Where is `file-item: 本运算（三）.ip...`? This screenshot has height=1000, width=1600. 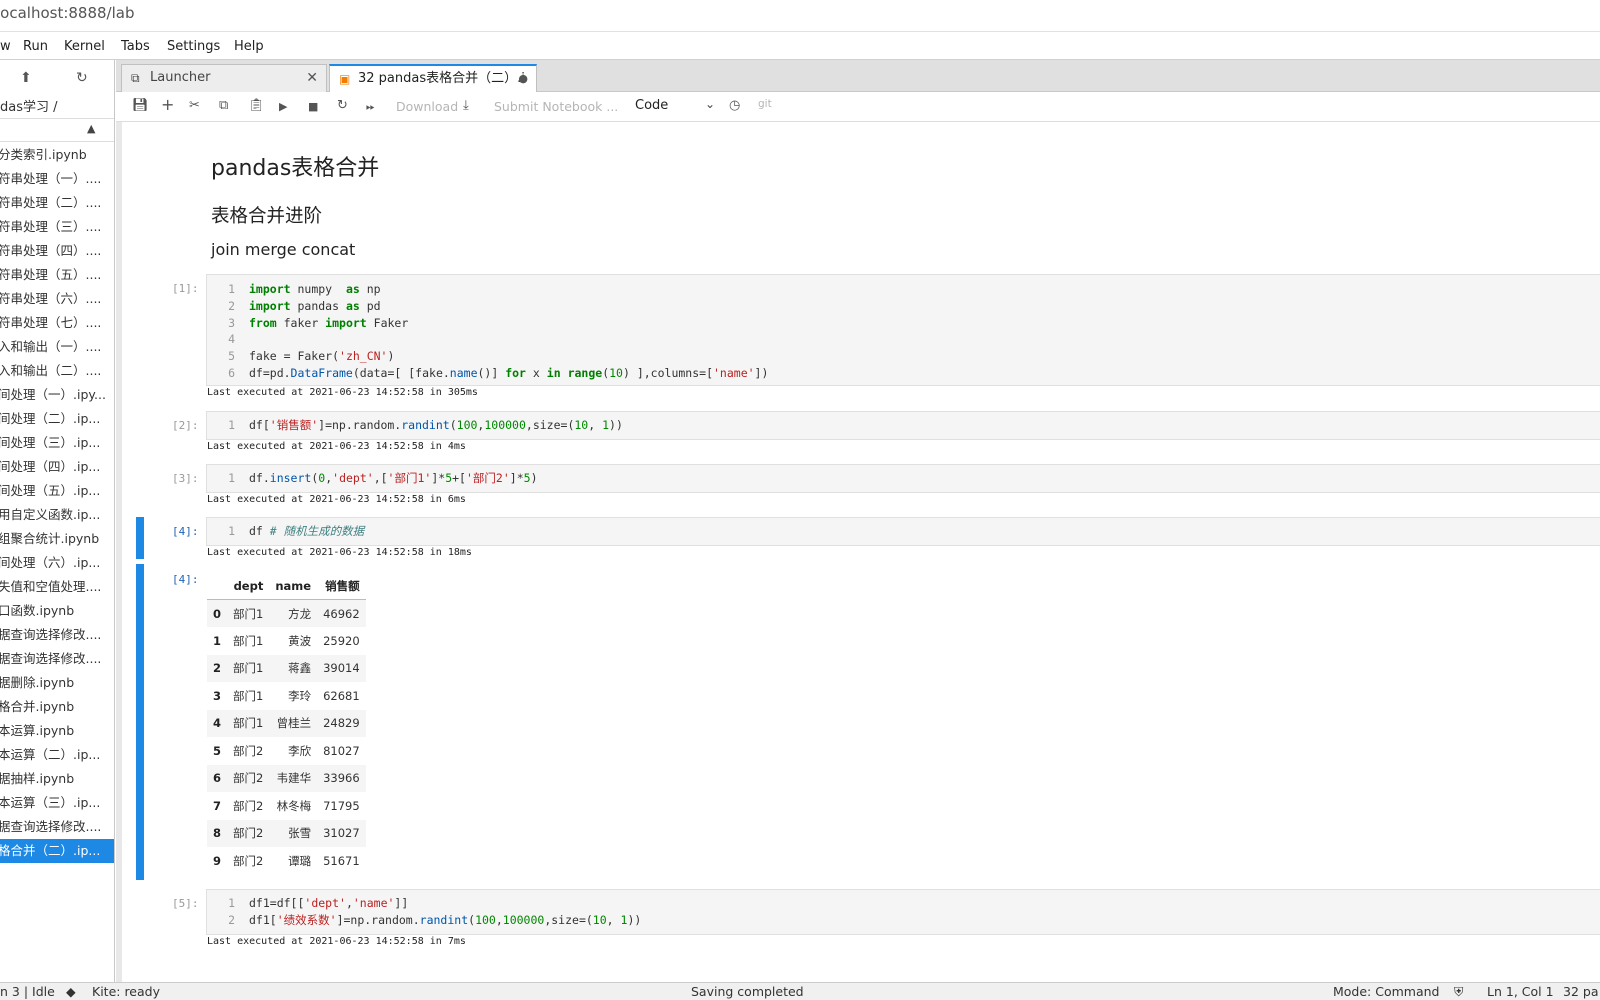
file-item: 本运算（三）.ip... is located at coordinates (57, 803).